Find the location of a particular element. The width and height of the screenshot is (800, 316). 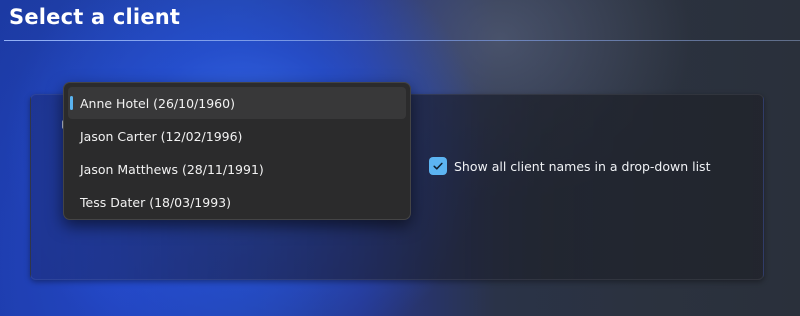

client-option-anne-hotel: Anne Hotel (26/10/1960) is located at coordinates (237, 103).